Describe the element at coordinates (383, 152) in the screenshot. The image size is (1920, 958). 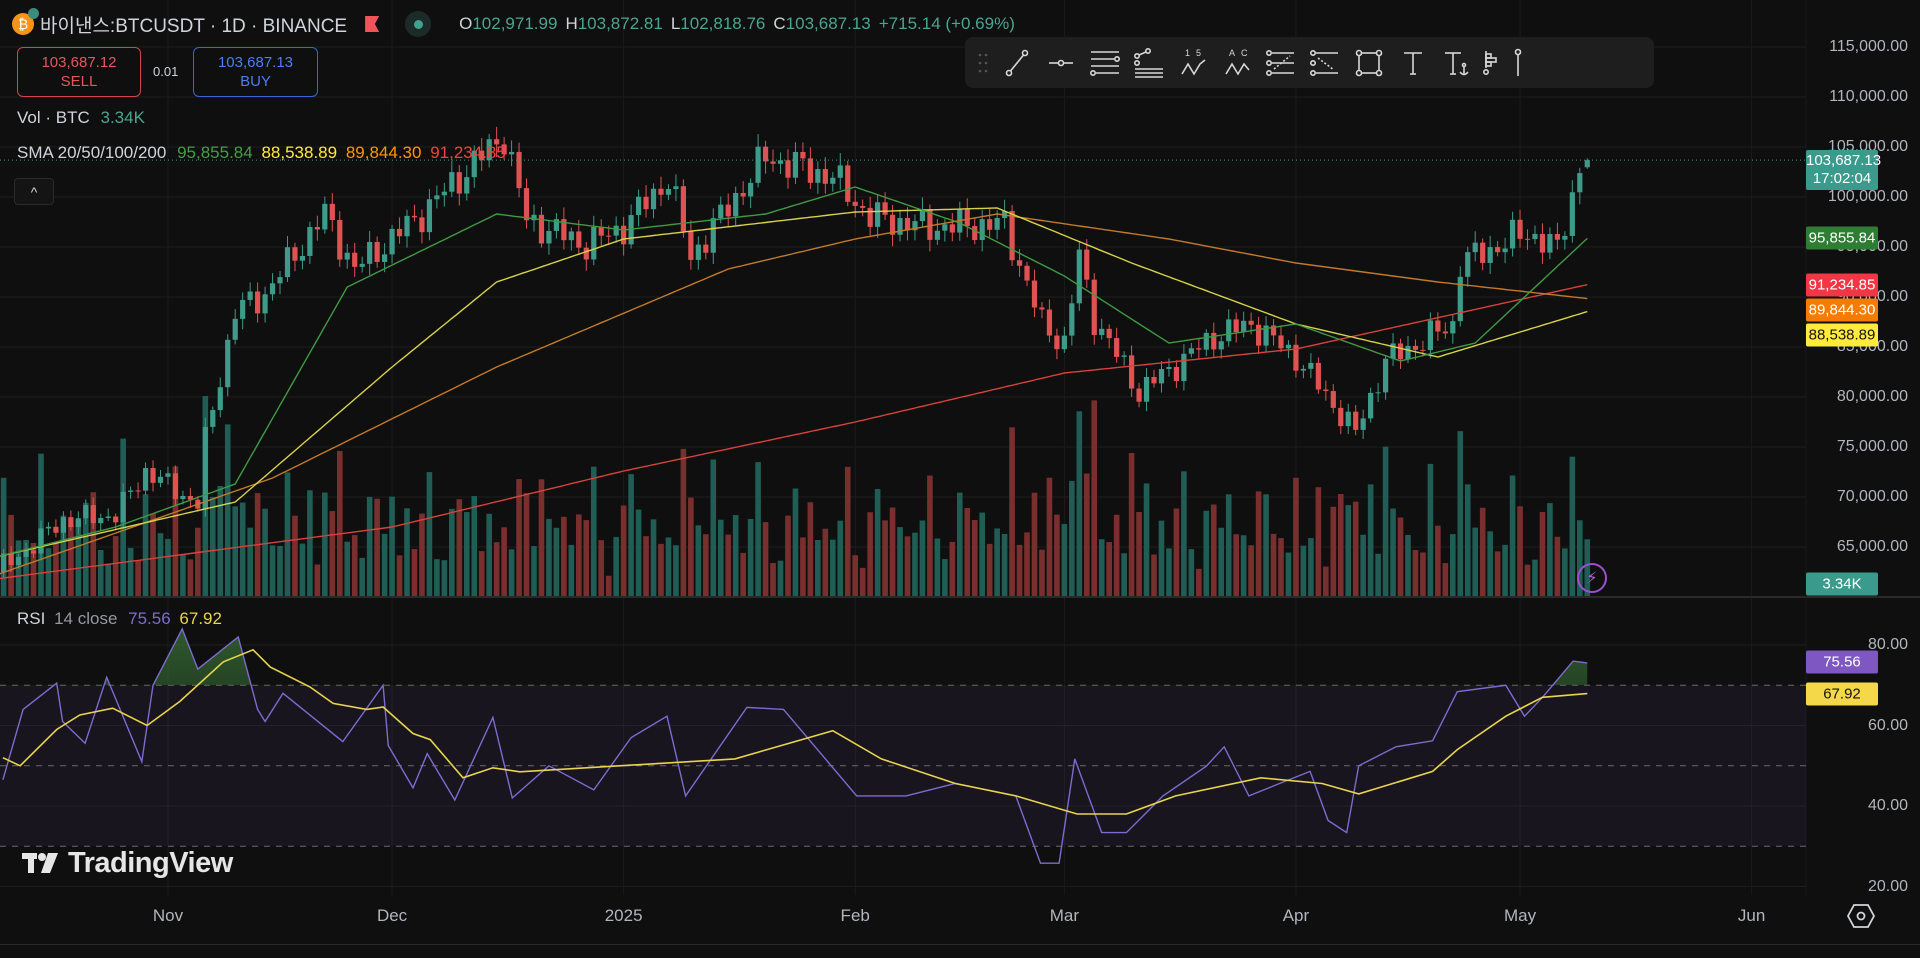
I see `sma100-value: 89,844.30` at that location.